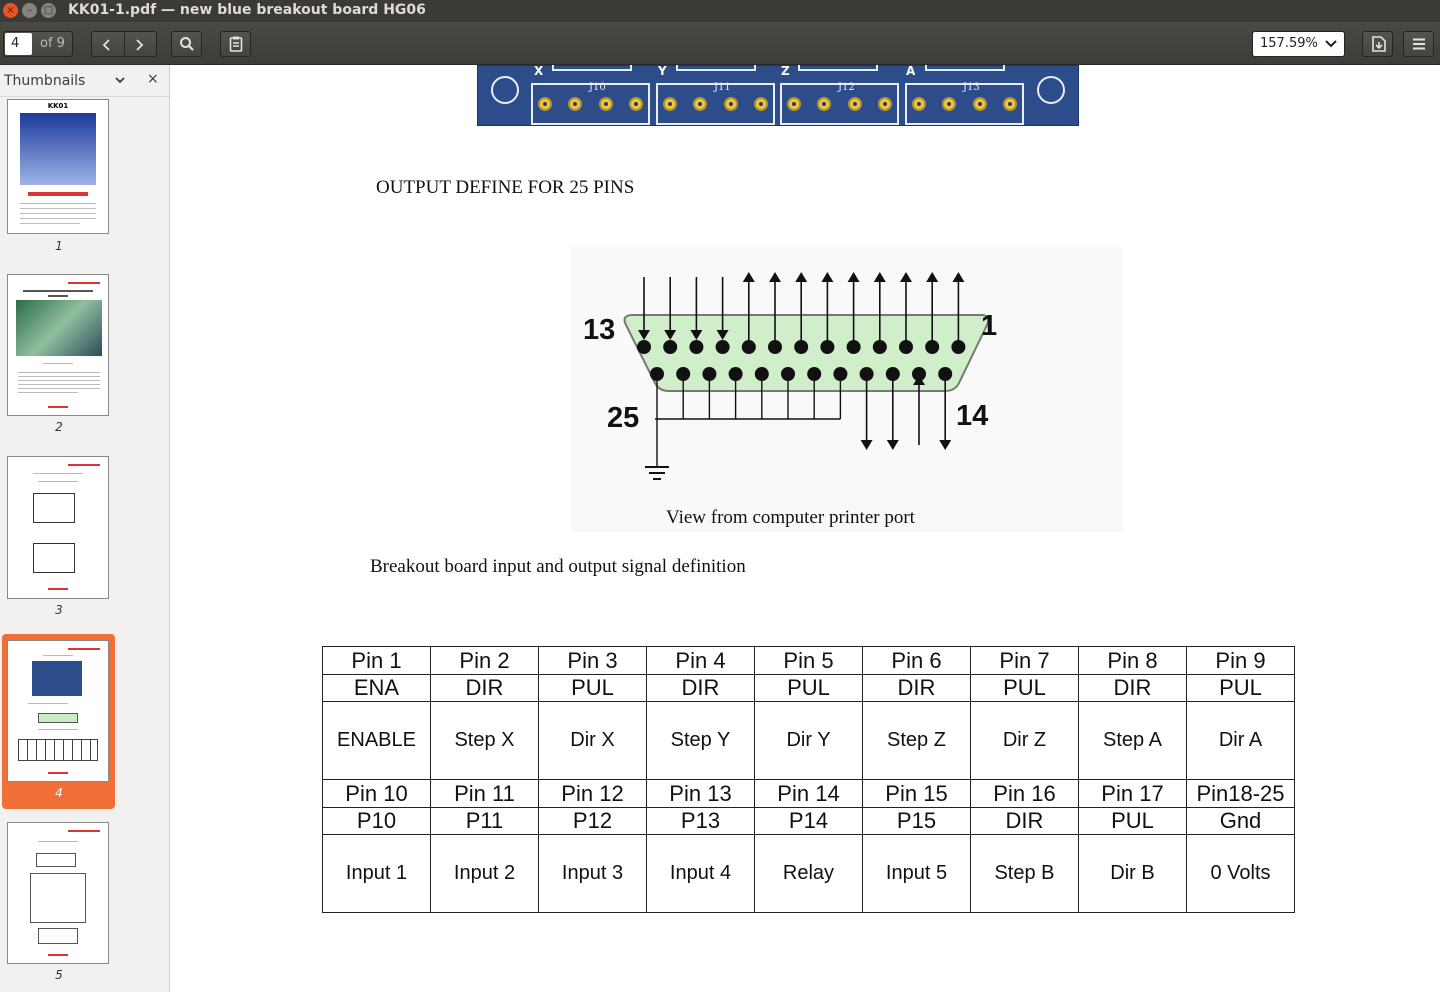  Describe the element at coordinates (59, 975) in the screenshot. I see `thumbnail-page-number: 5` at that location.